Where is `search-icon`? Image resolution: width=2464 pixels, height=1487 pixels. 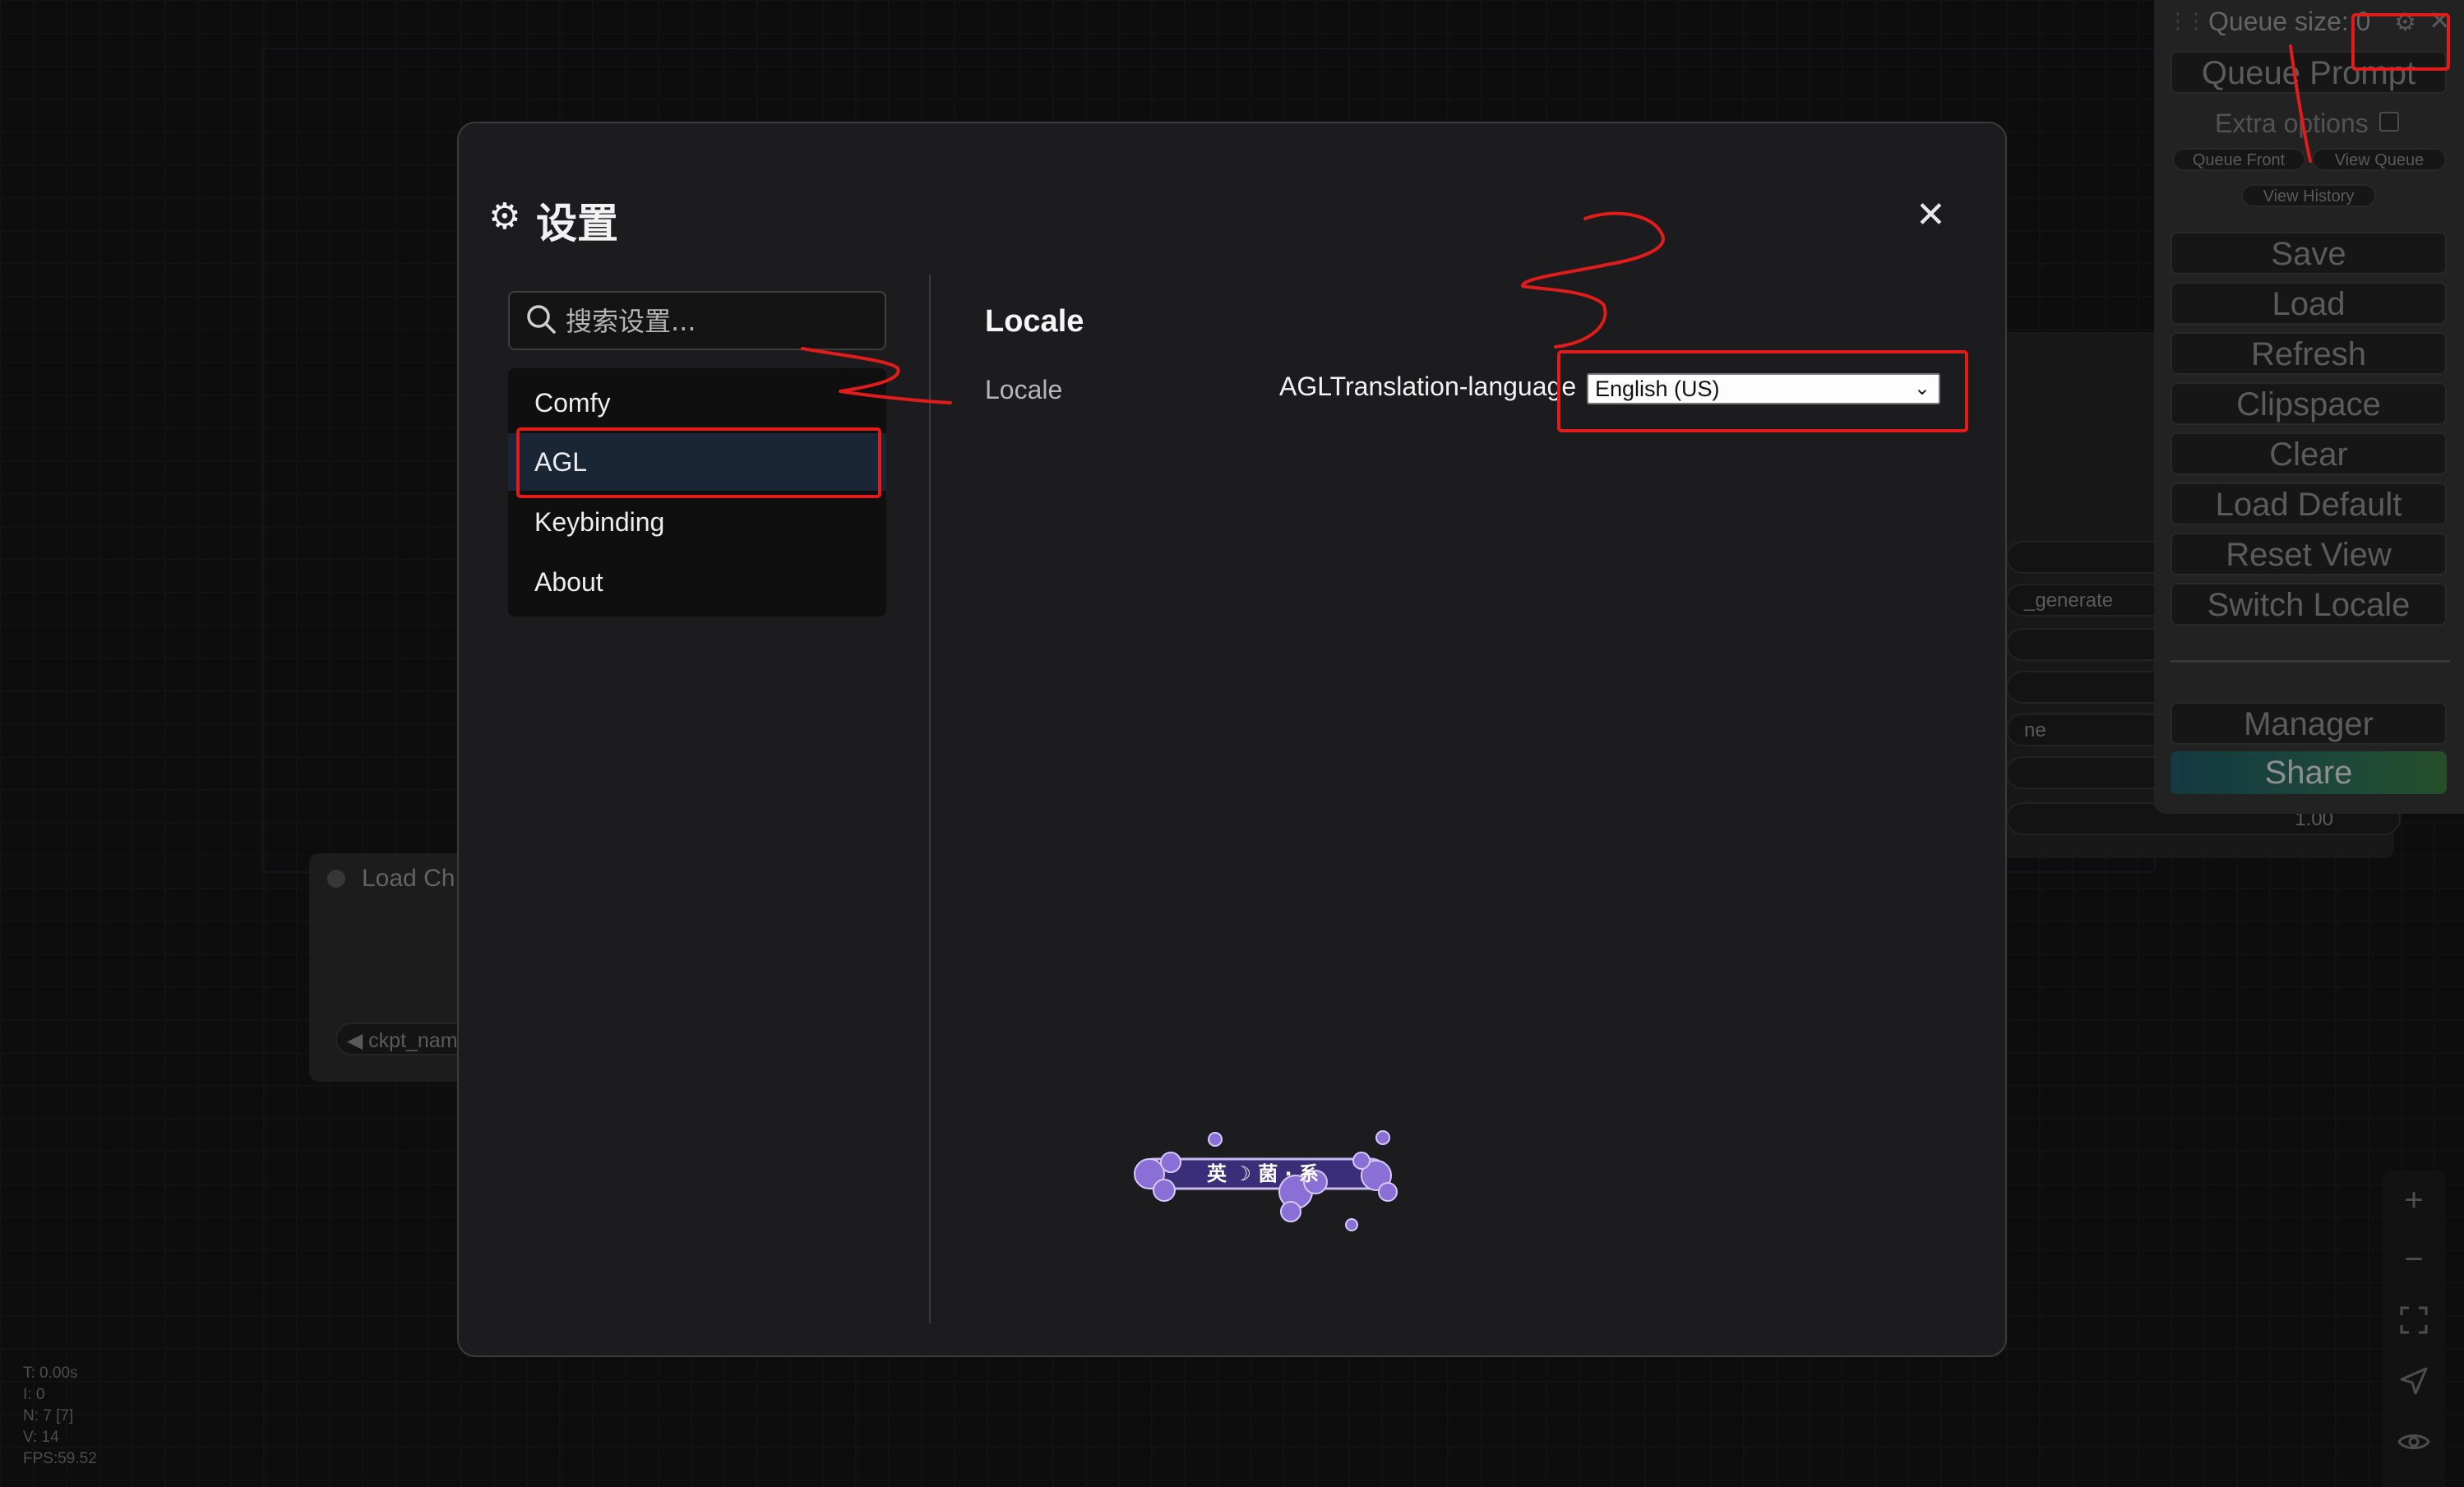
search-icon is located at coordinates (542, 320).